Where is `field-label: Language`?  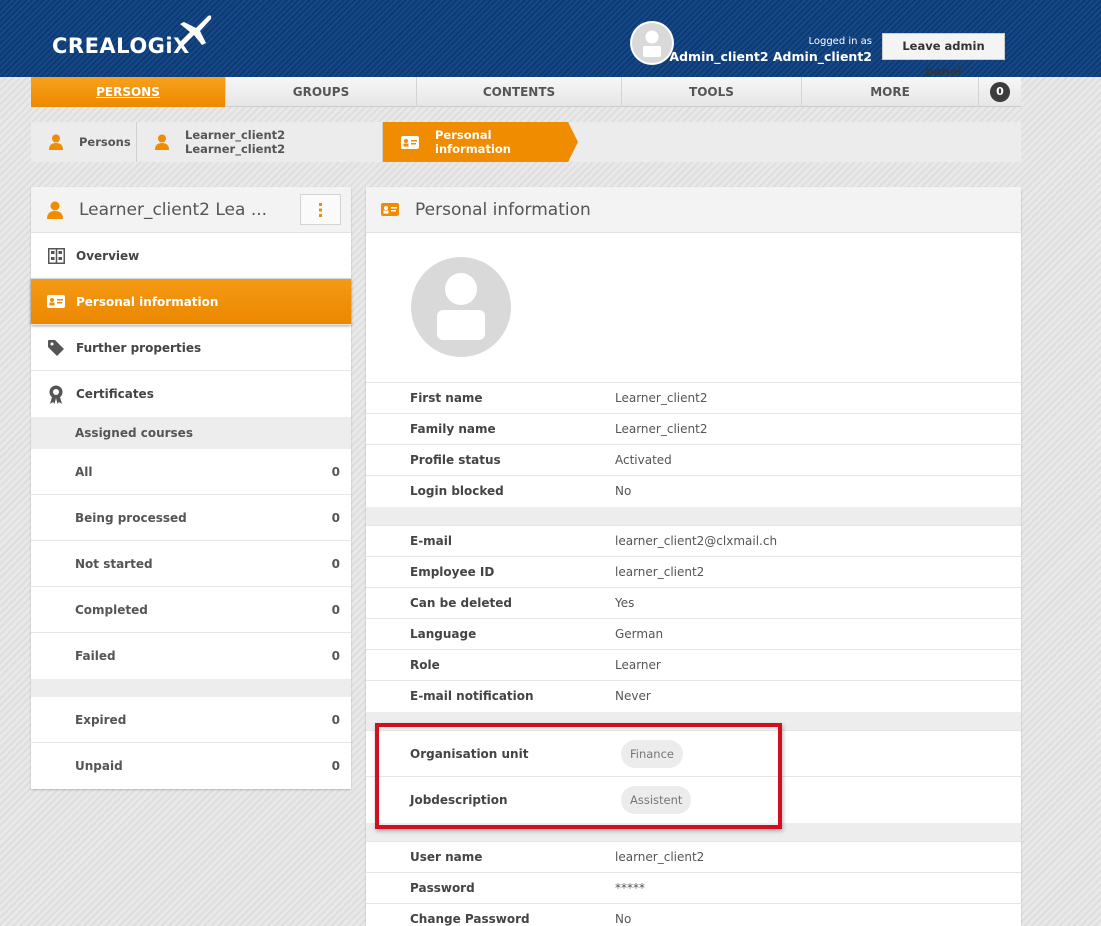
field-label: Language is located at coordinates (443, 634).